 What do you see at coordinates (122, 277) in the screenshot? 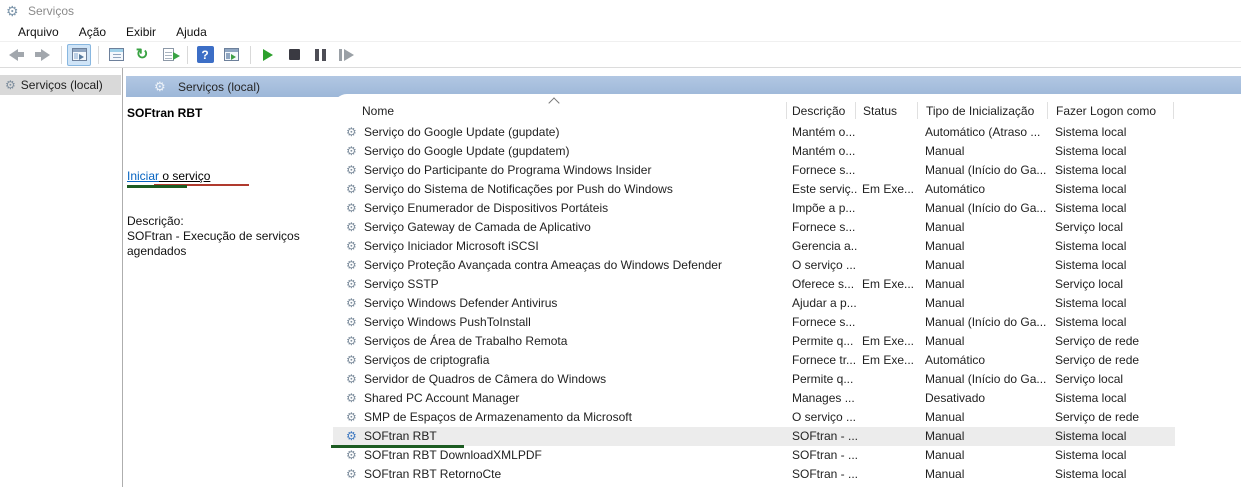
I see `panel-splitter` at bounding box center [122, 277].